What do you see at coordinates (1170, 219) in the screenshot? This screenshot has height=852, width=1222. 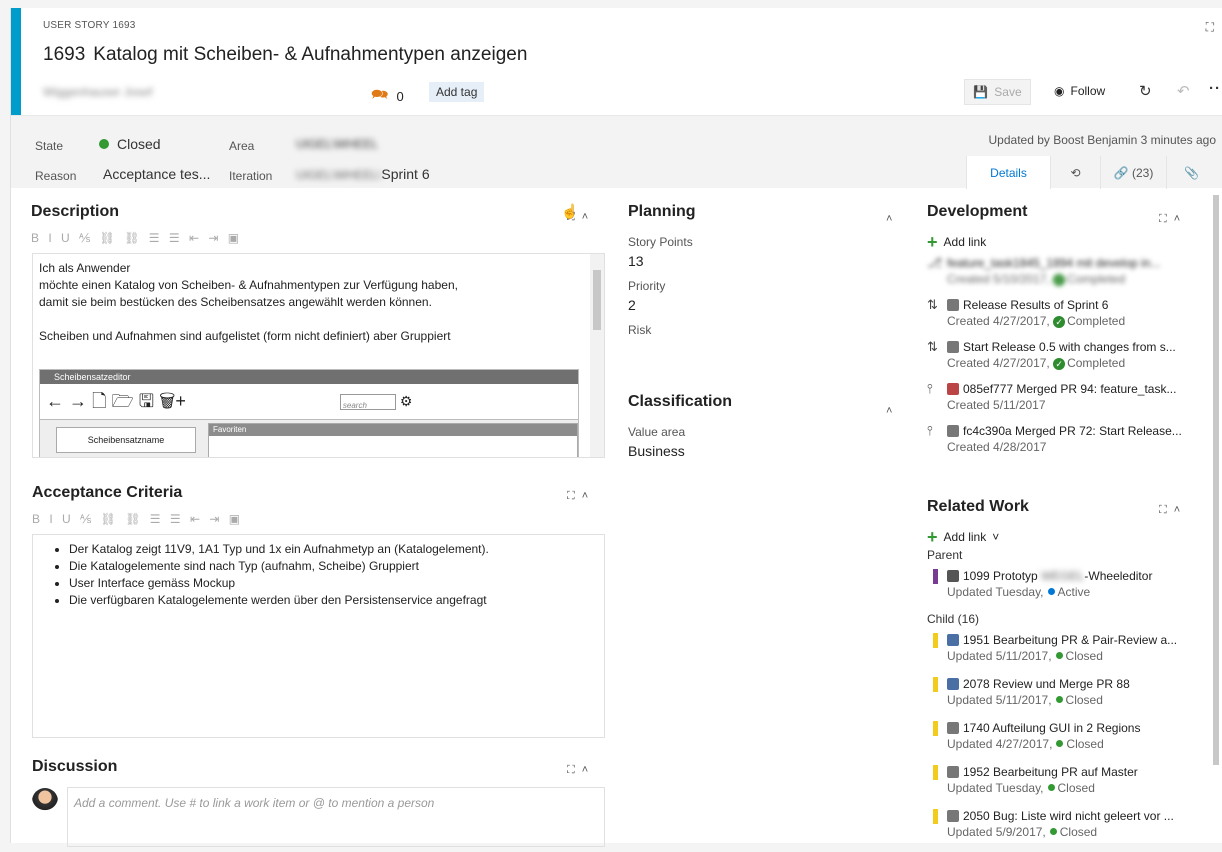 I see `development-collapse-controls: ⛶ ˄` at bounding box center [1170, 219].